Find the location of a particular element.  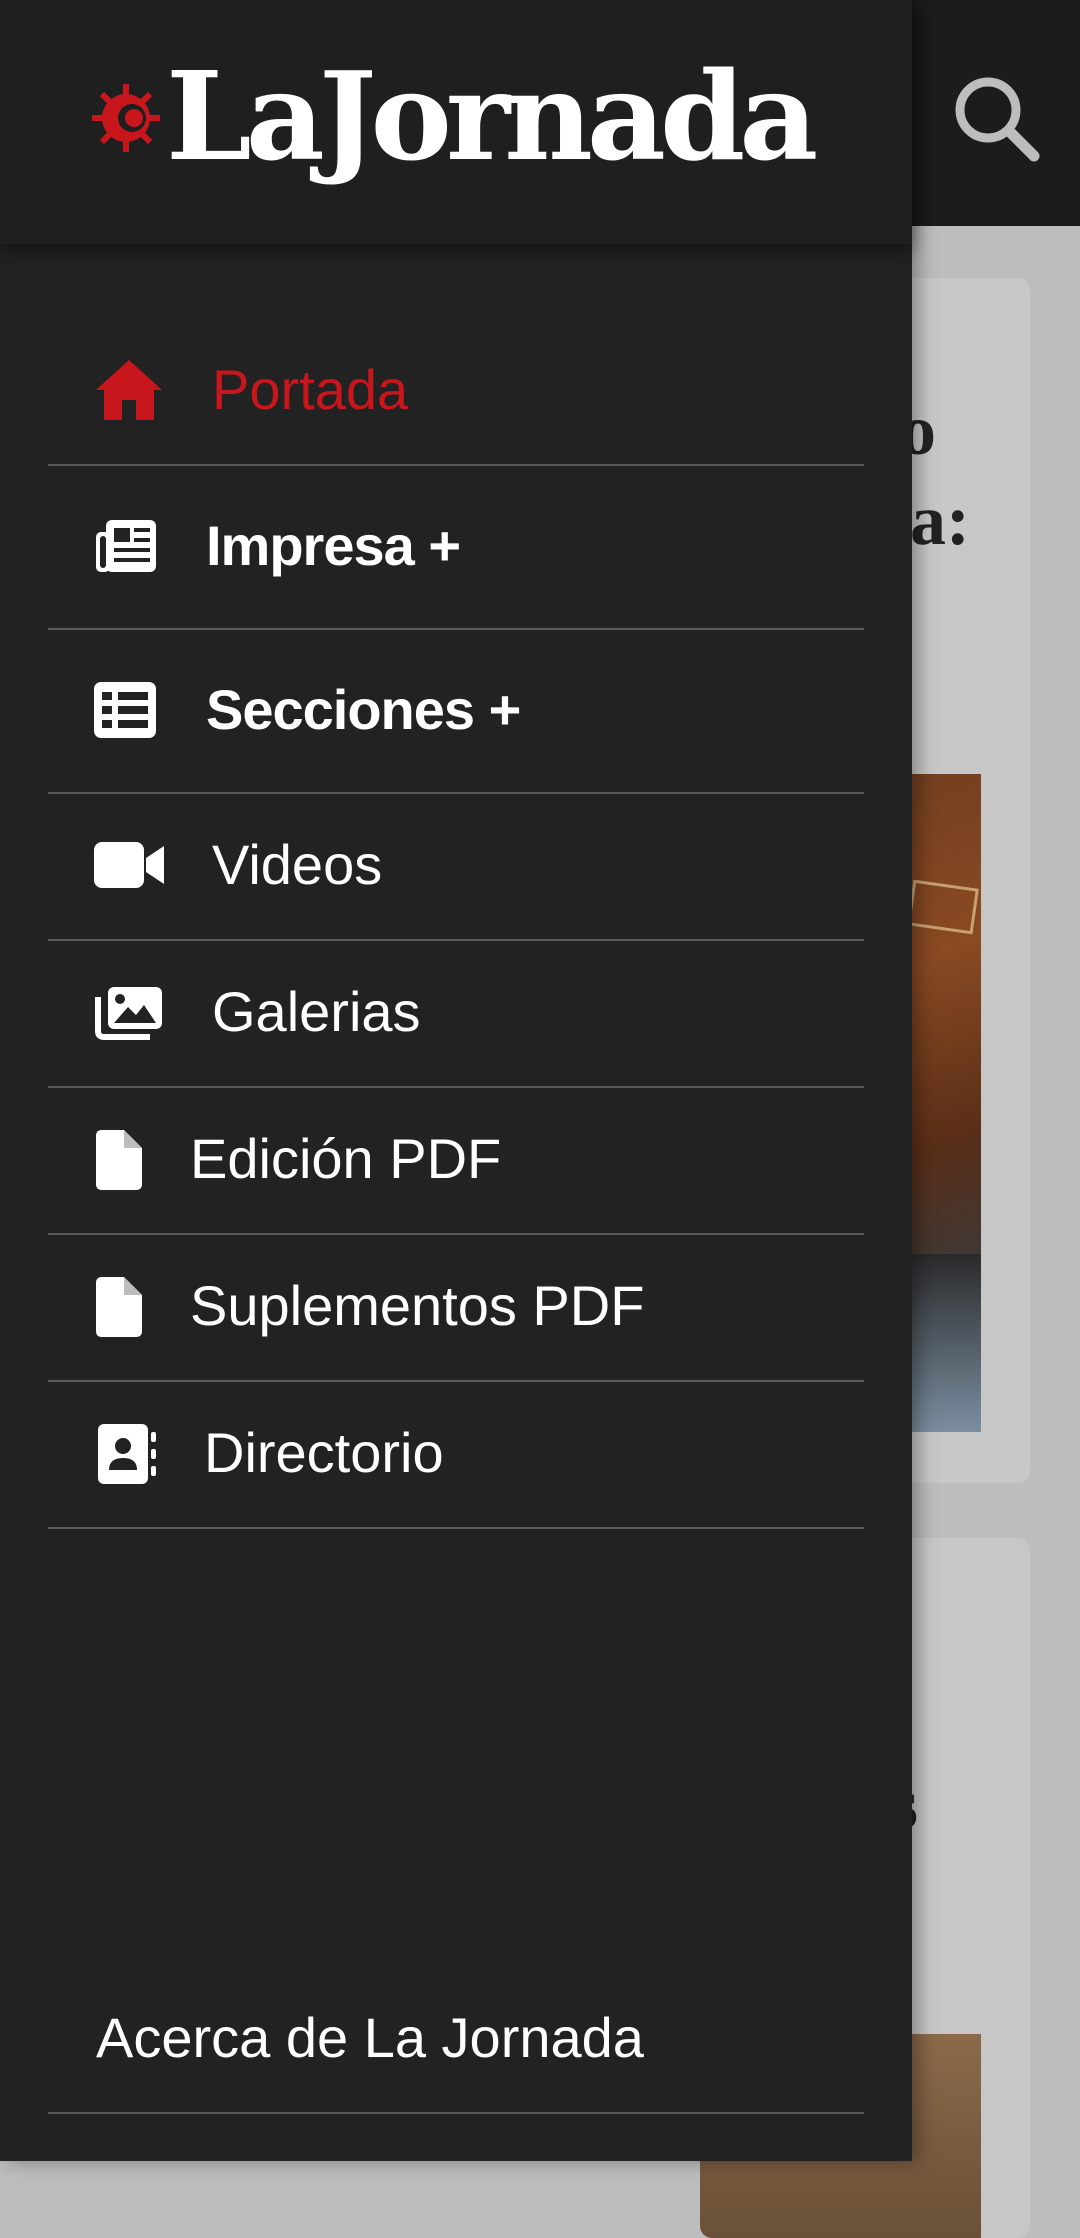

menu-item-secciones: Secciones + is located at coordinates (456, 711).